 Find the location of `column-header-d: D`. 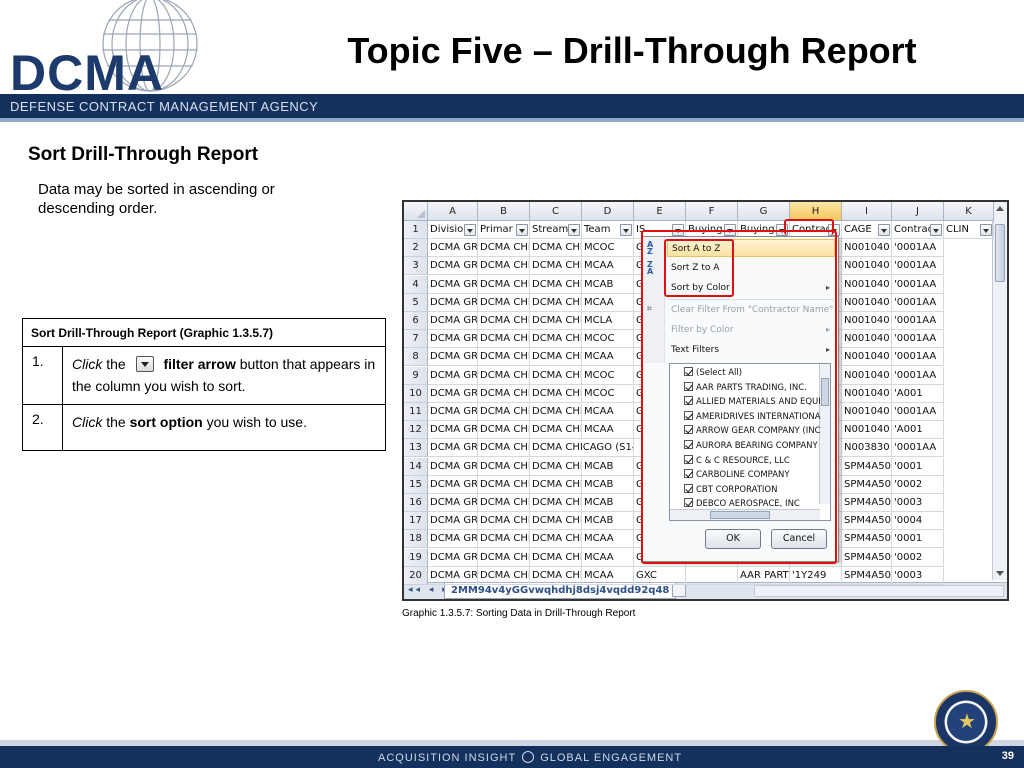

column-header-d: D is located at coordinates (608, 211).